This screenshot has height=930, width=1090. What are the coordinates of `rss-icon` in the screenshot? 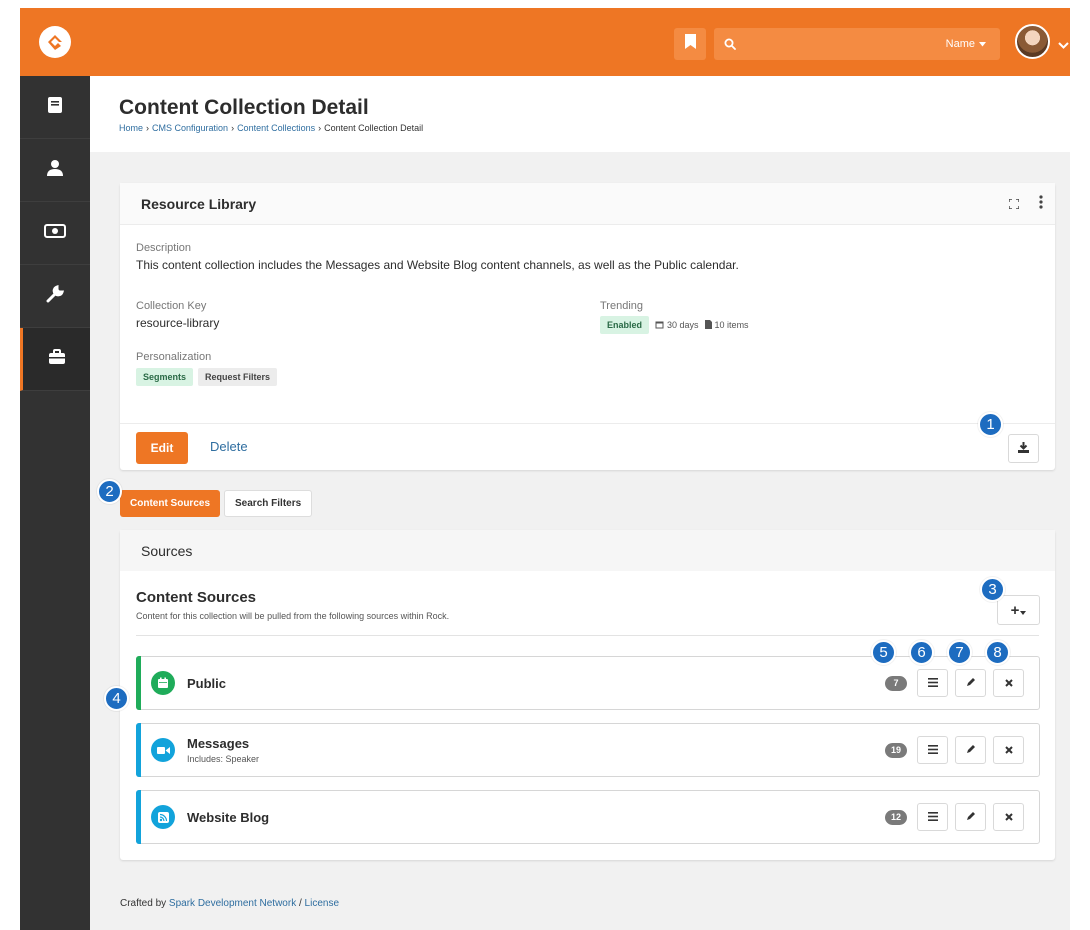 It's located at (163, 817).